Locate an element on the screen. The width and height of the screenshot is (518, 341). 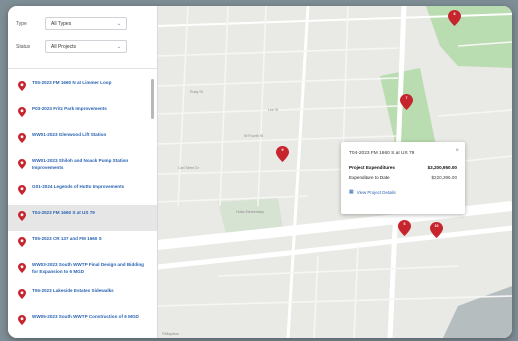
view-project-details-link: ▦ View Project Details is located at coordinates (403, 192).